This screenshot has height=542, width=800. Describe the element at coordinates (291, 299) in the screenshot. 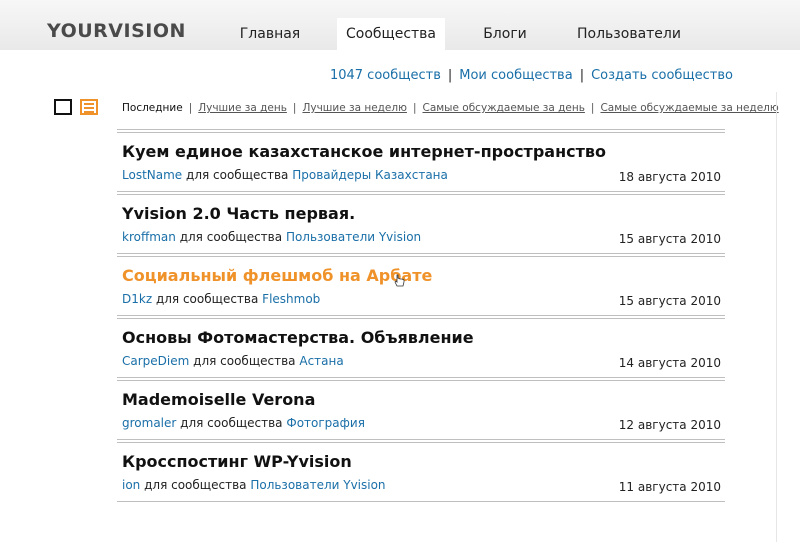

I see `community-link: Fleshmob` at that location.